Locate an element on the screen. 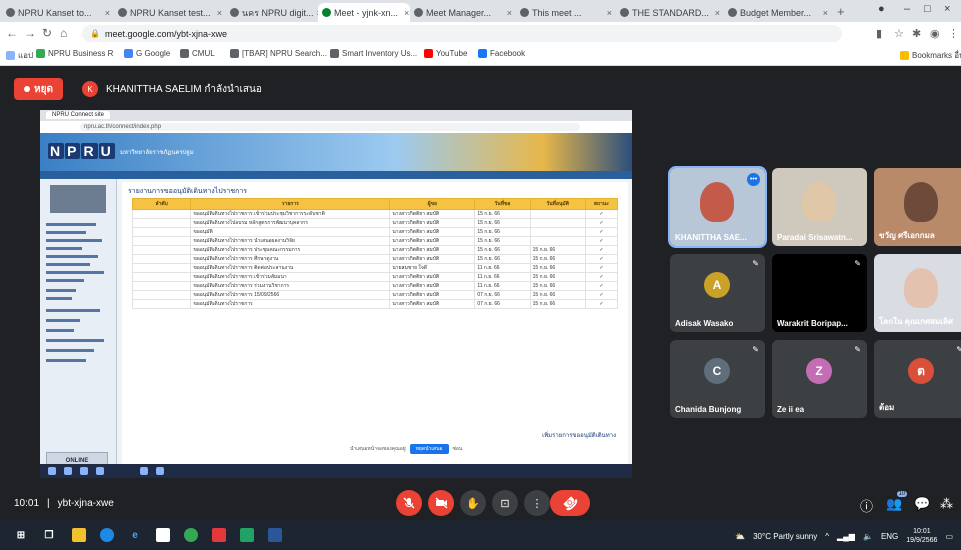 The width and height of the screenshot is (961, 550). mic-toggle-button is located at coordinates (409, 503).